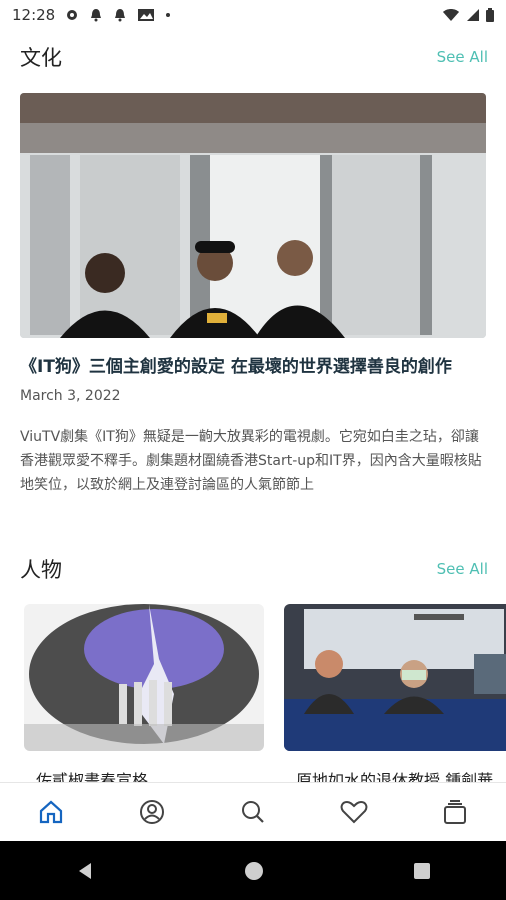 This screenshot has width=506, height=900. I want to click on article-card: 佐貳椒畫春宣格, so click(145, 697).